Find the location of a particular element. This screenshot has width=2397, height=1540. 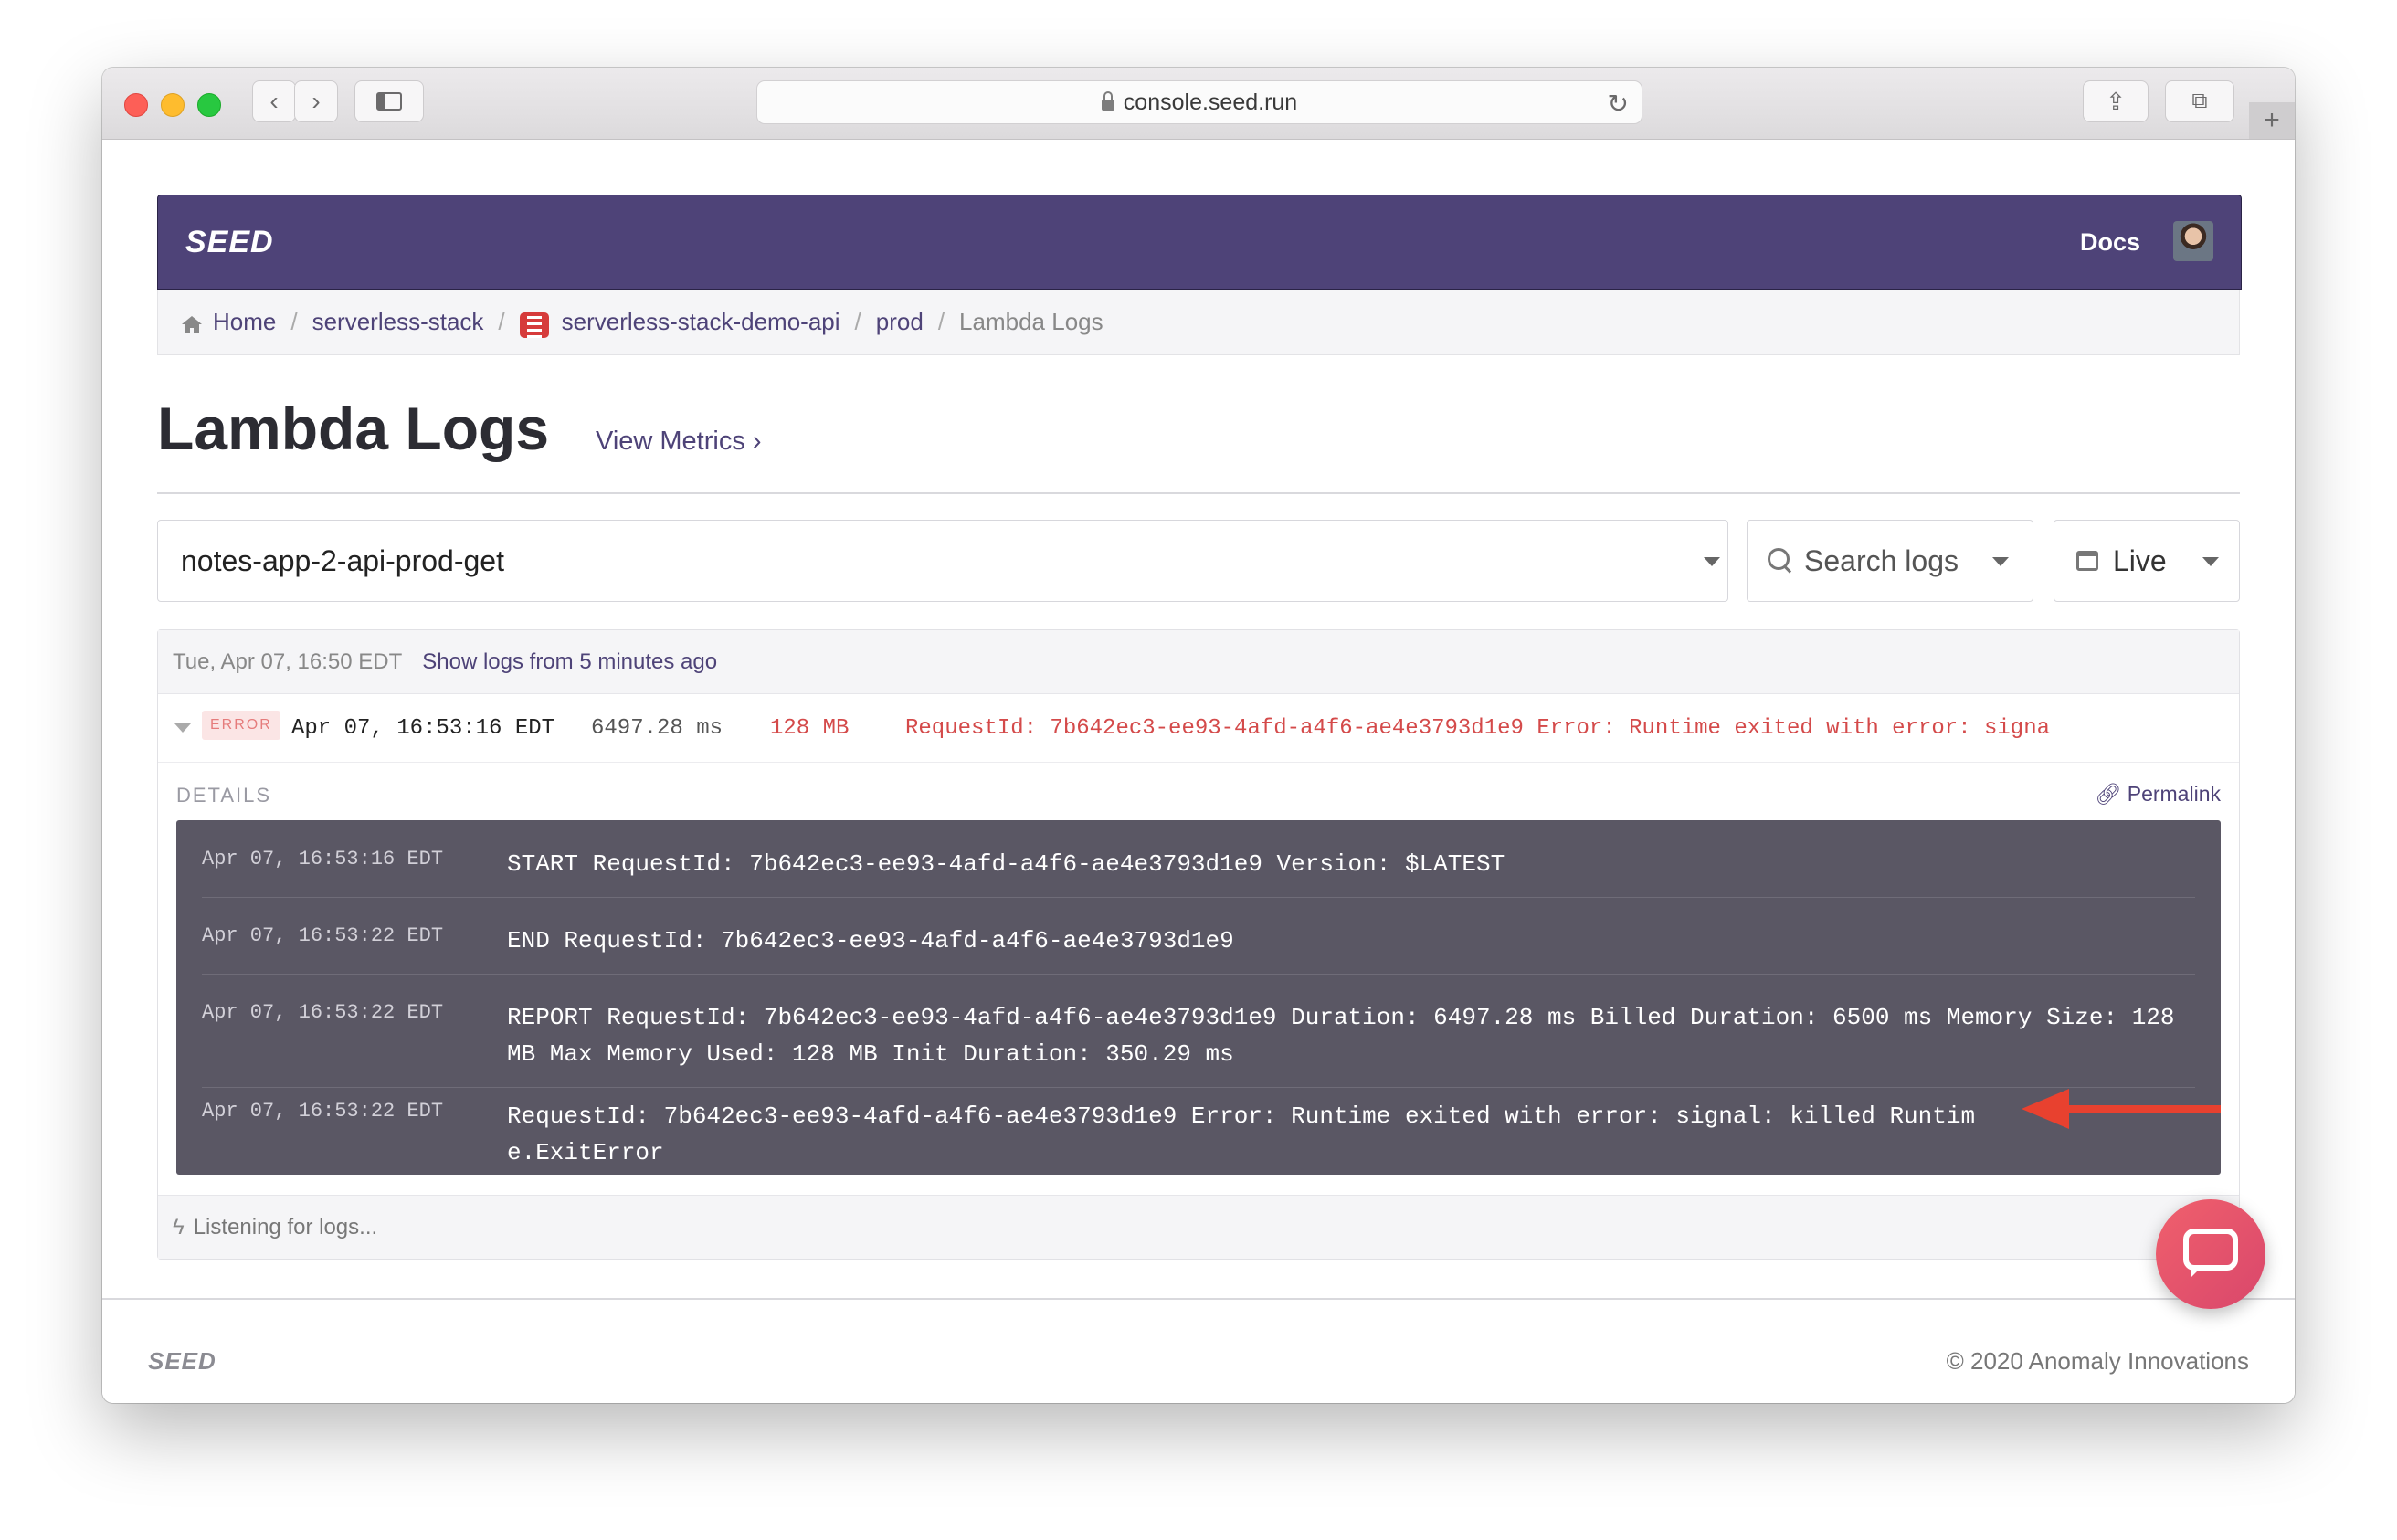

docs-link: Docs is located at coordinates (2110, 243).